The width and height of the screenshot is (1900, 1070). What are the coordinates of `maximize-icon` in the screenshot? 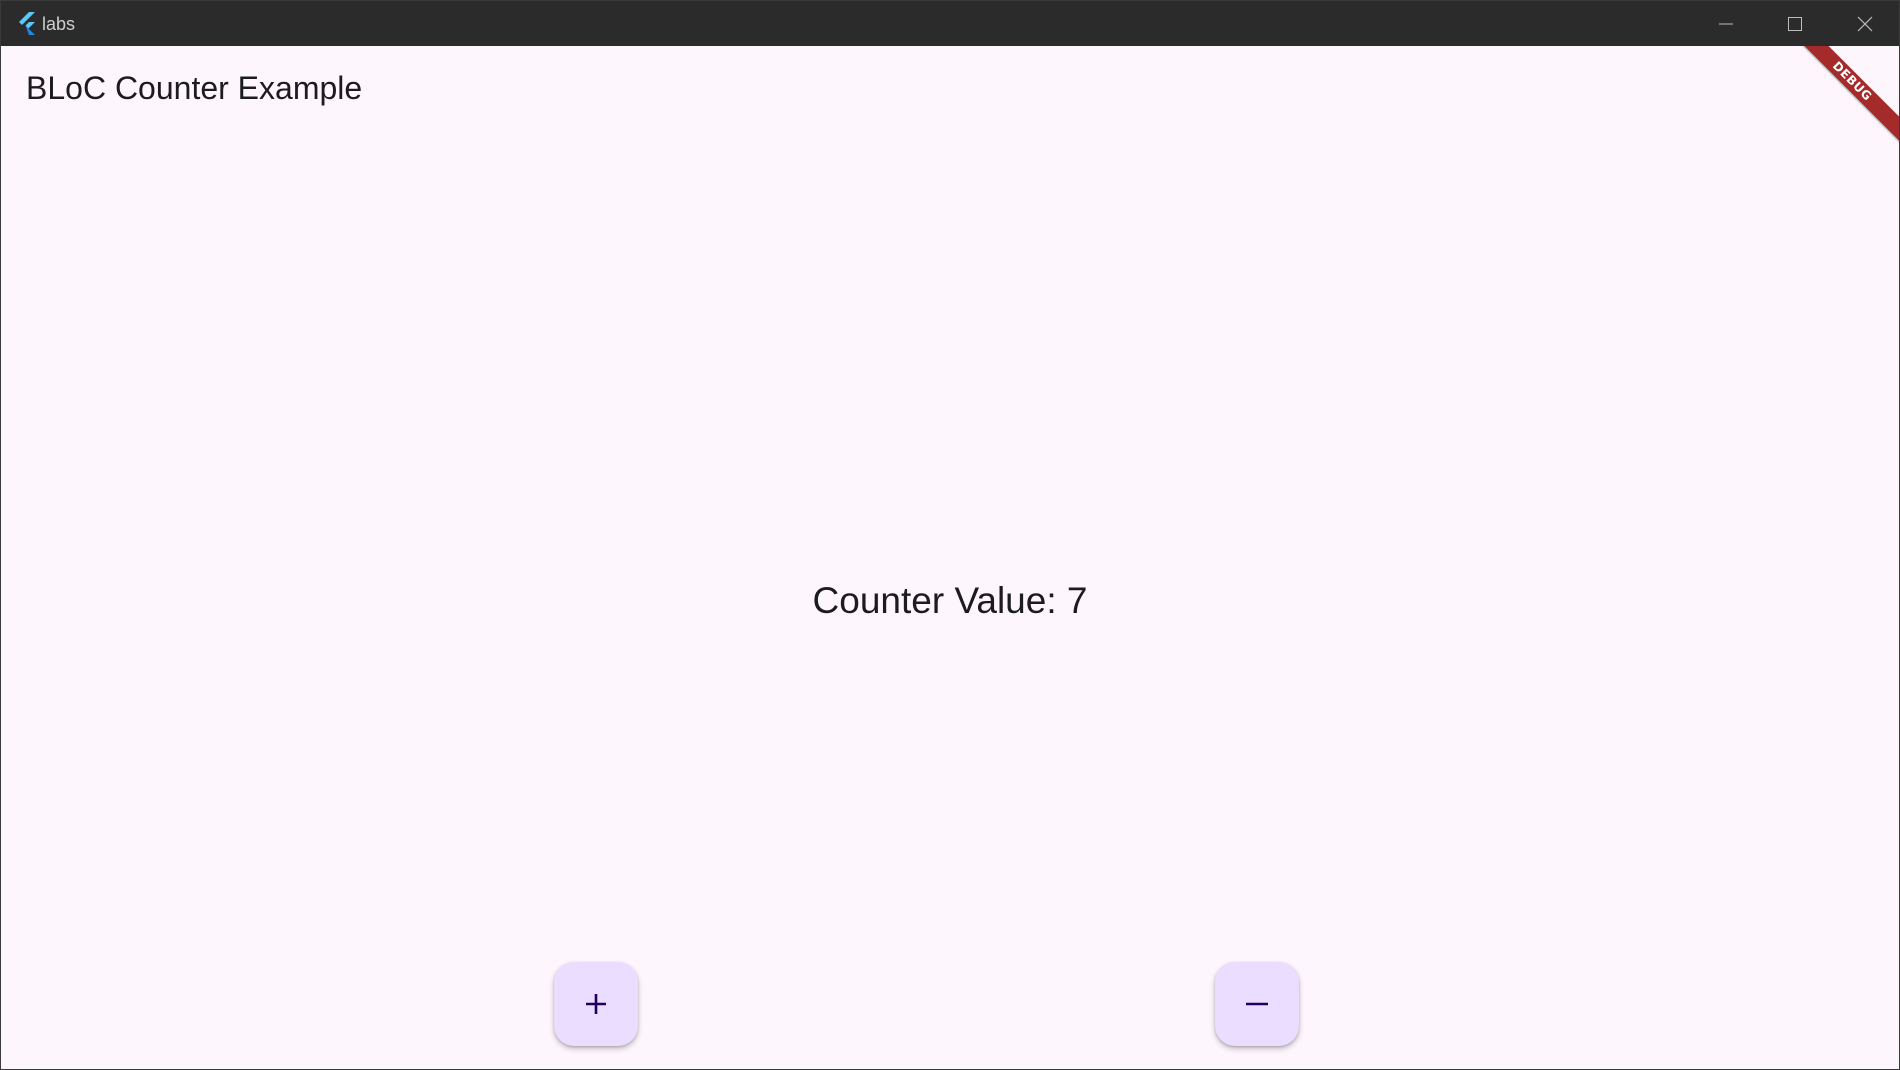 It's located at (1795, 24).